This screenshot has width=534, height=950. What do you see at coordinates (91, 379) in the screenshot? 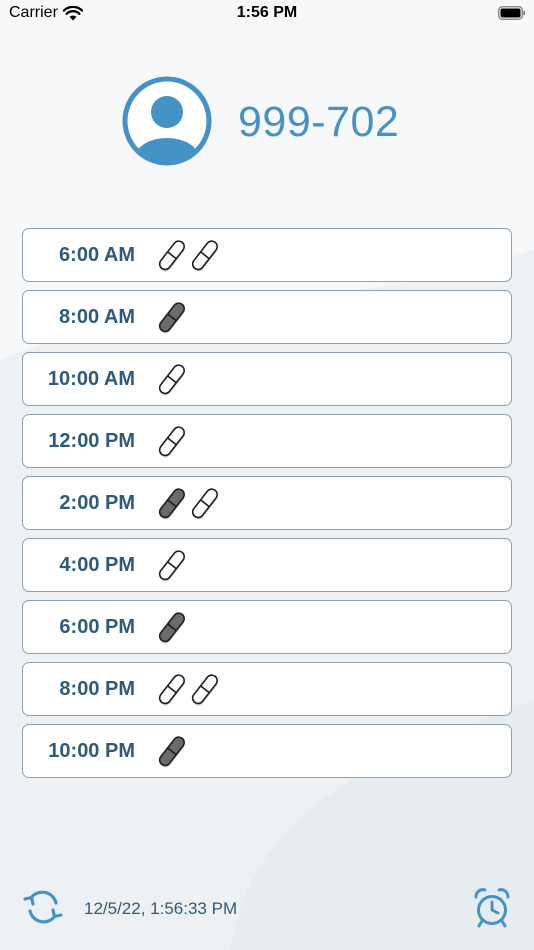
I see `dose-time: 10:00 AM` at bounding box center [91, 379].